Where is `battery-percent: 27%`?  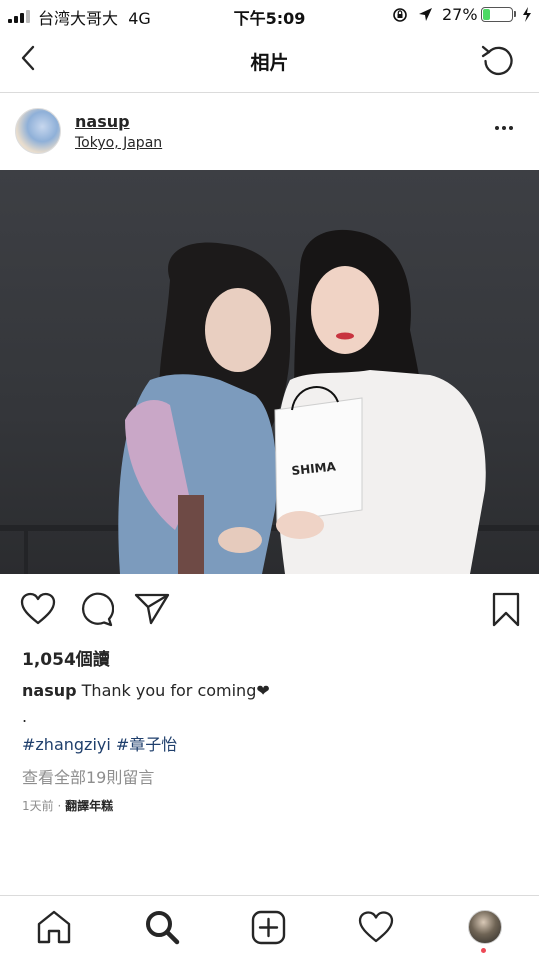 battery-percent: 27% is located at coordinates (460, 14).